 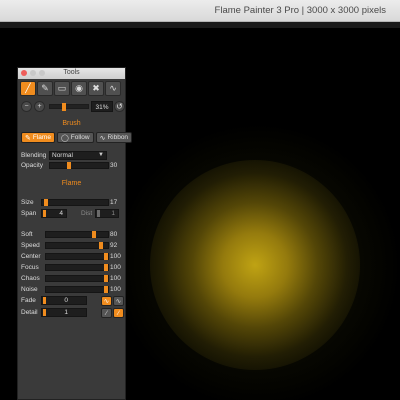 What do you see at coordinates (77, 278) in the screenshot?
I see `chaos-slider` at bounding box center [77, 278].